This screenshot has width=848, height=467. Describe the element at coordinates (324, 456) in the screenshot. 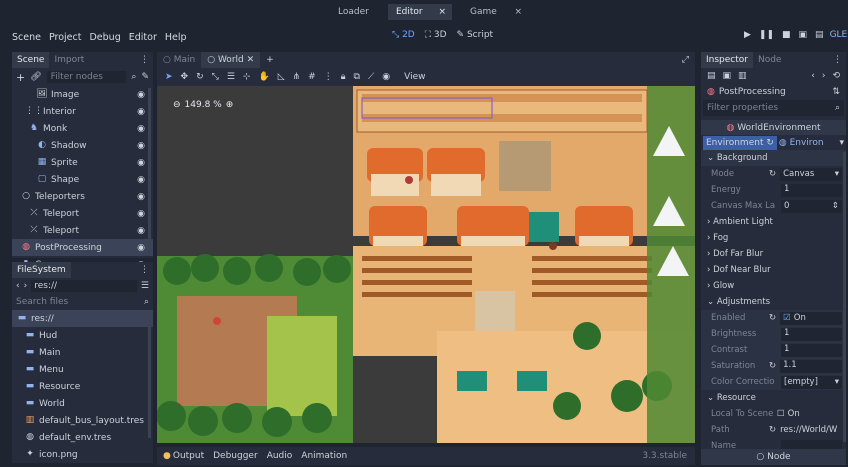

I see `bottom-tab-animation: Animation` at that location.